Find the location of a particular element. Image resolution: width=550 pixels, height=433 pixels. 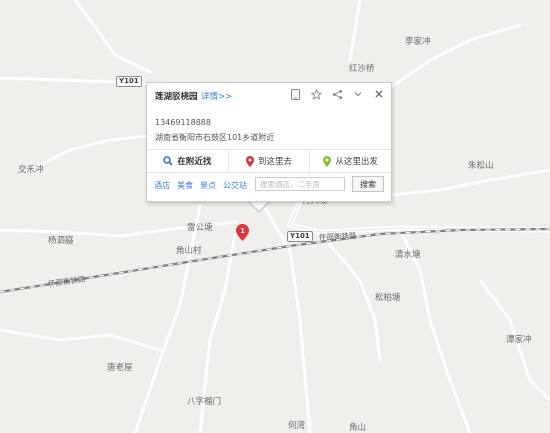

nearby-search-input is located at coordinates (300, 184).